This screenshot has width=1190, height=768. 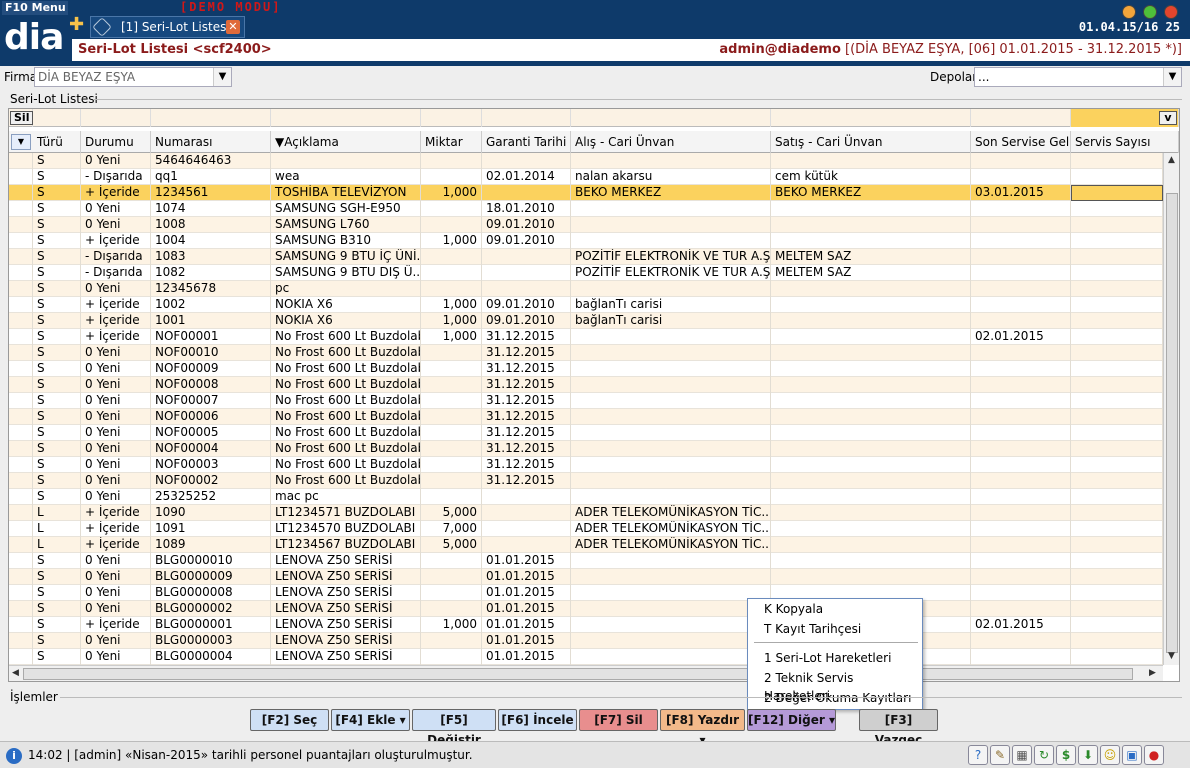 I want to click on col-miktar-cell: 1,000, so click(x=451, y=625).